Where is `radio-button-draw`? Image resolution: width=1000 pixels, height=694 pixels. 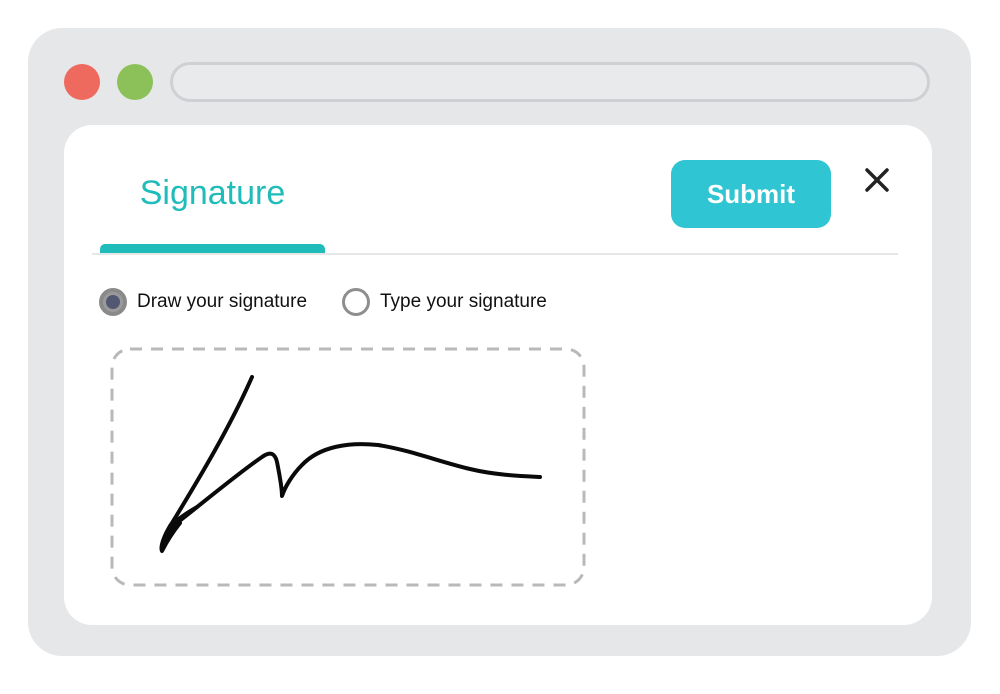
radio-button-draw is located at coordinates (113, 302).